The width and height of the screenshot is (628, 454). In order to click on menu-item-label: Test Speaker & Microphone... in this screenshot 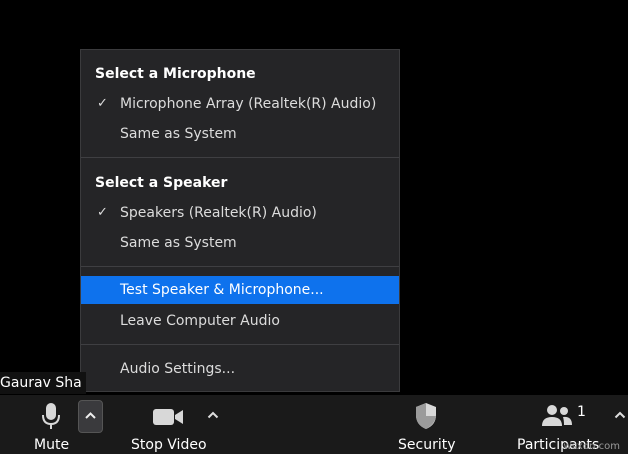, I will do `click(222, 290)`.